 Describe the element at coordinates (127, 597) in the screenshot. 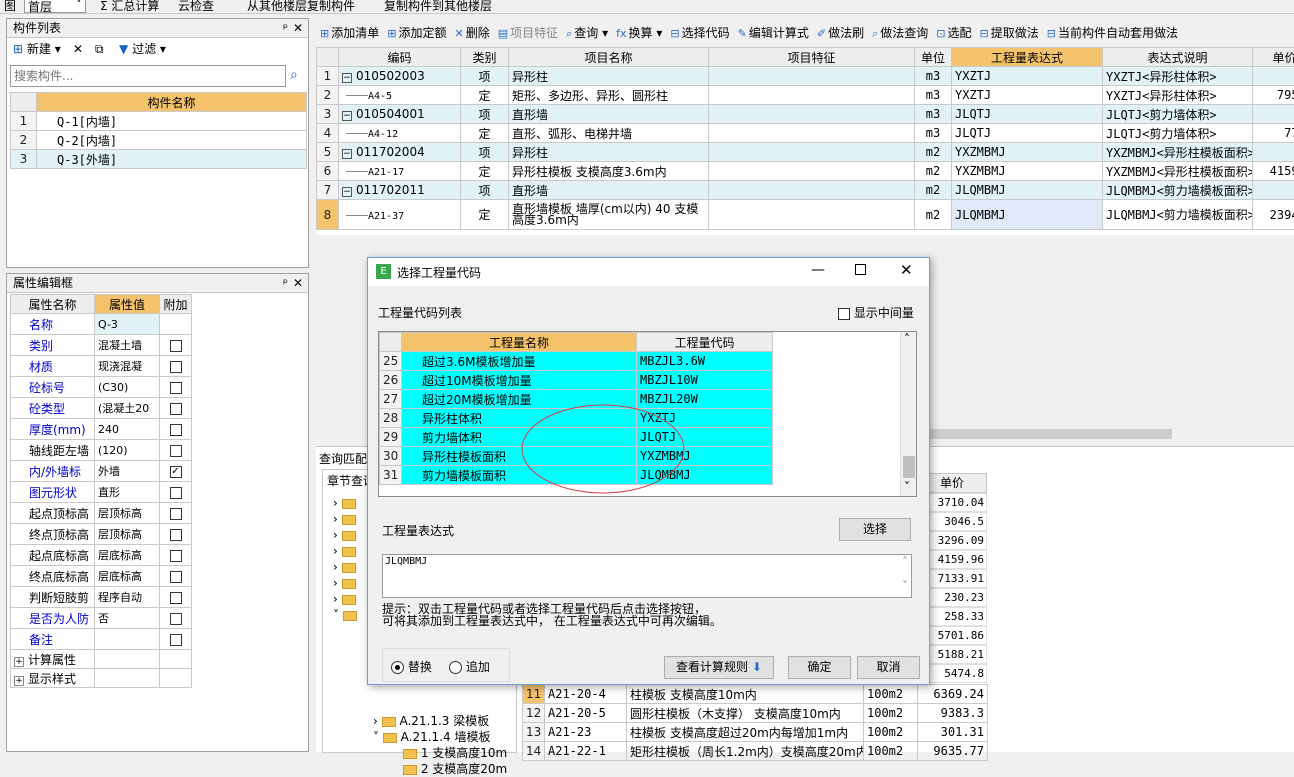

I see `attribute-value: 程序自动` at that location.